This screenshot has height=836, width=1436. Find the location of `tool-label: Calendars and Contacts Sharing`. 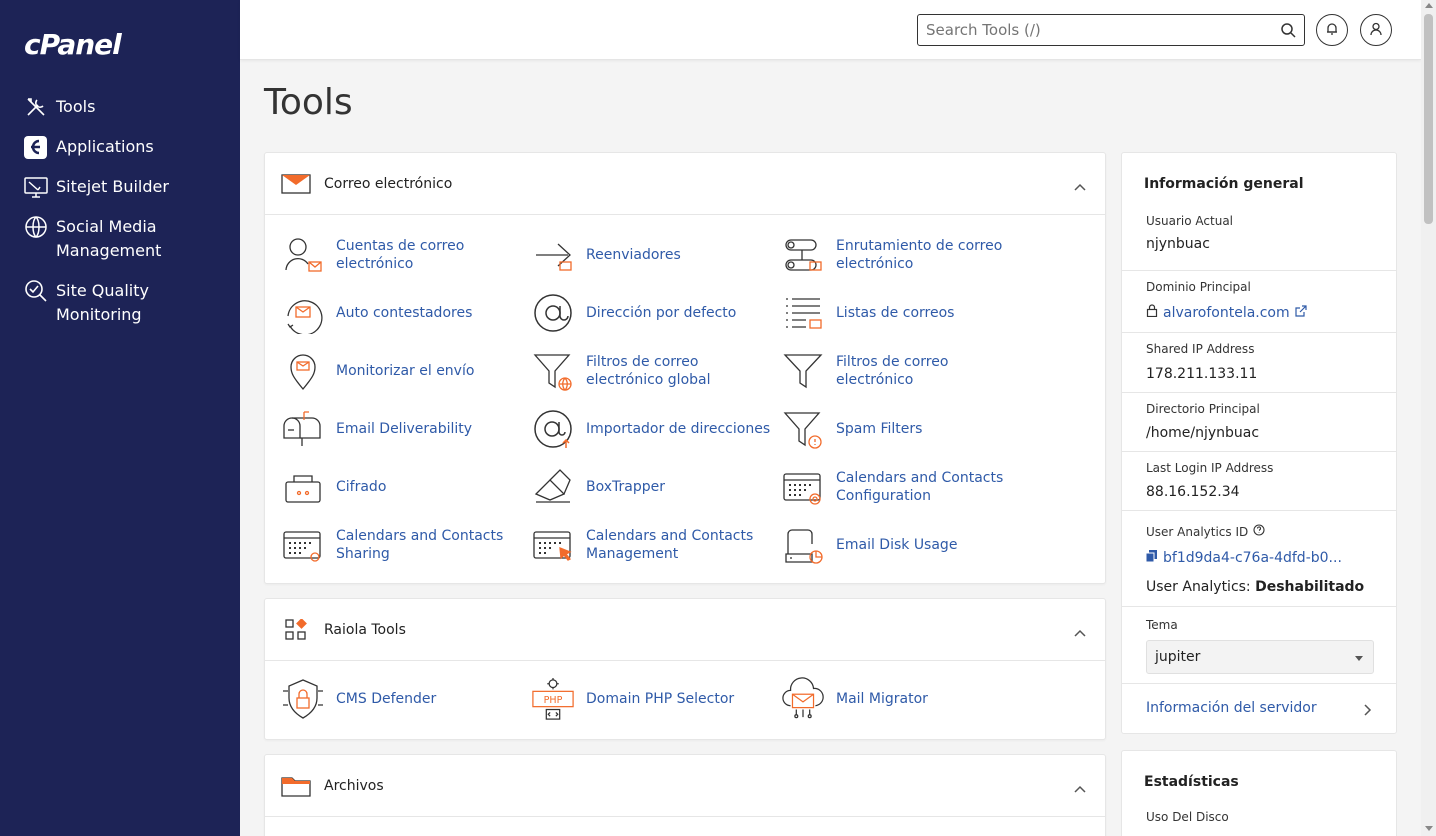

tool-label: Calendars and Contacts Sharing is located at coordinates (420, 545).